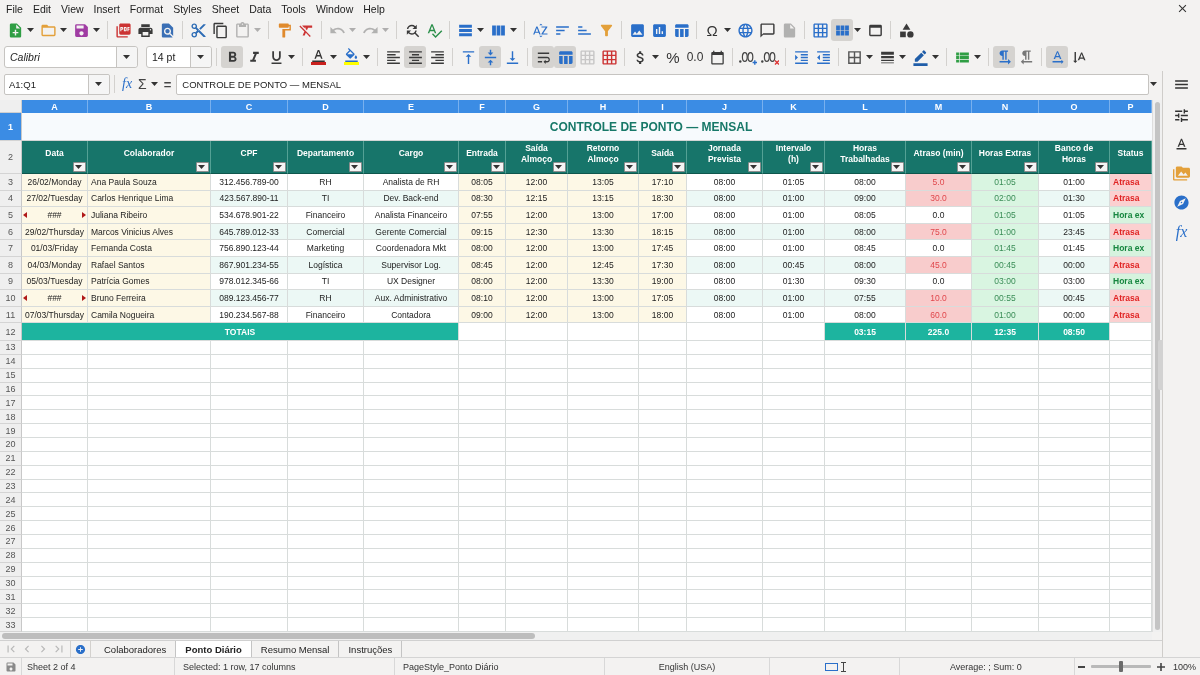 The height and width of the screenshot is (675, 1200). I want to click on menu-item: Data, so click(260, 8).